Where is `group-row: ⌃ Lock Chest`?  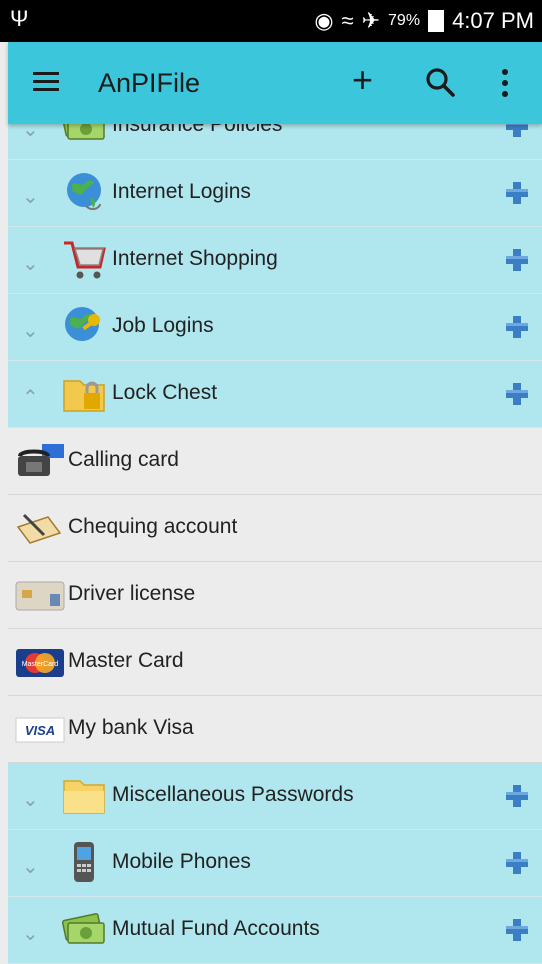 group-row: ⌃ Lock Chest is located at coordinates (275, 394).